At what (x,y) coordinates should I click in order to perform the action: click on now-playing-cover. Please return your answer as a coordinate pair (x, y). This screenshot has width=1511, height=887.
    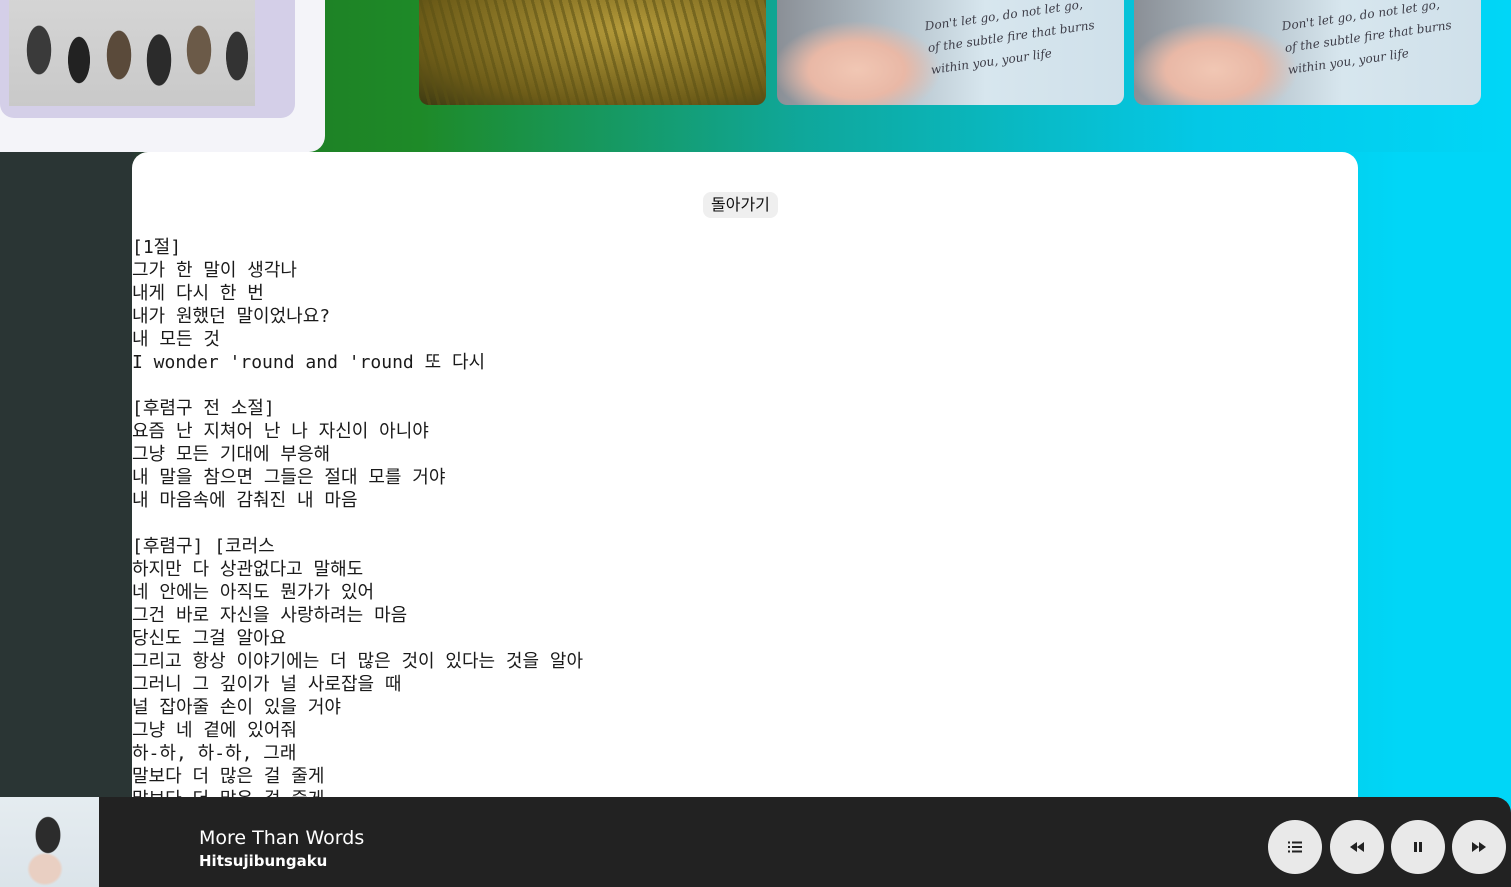
    Looking at the image, I should click on (49, 842).